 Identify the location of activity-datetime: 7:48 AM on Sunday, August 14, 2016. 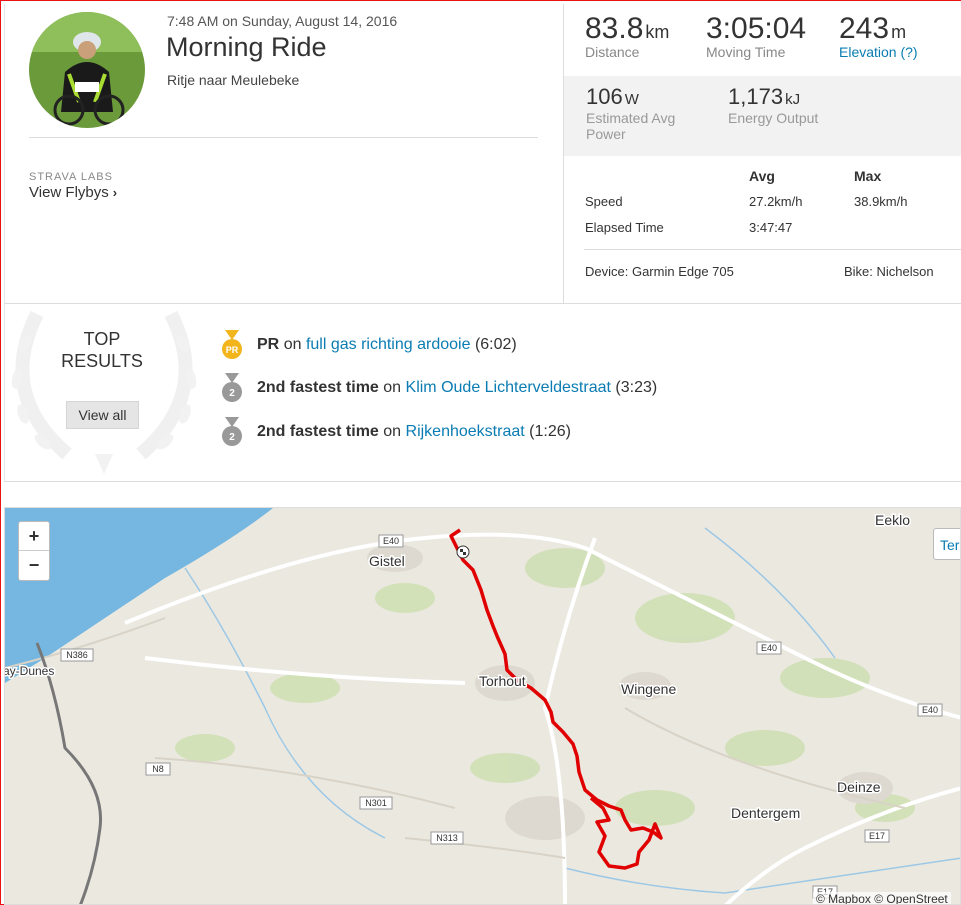
(282, 21).